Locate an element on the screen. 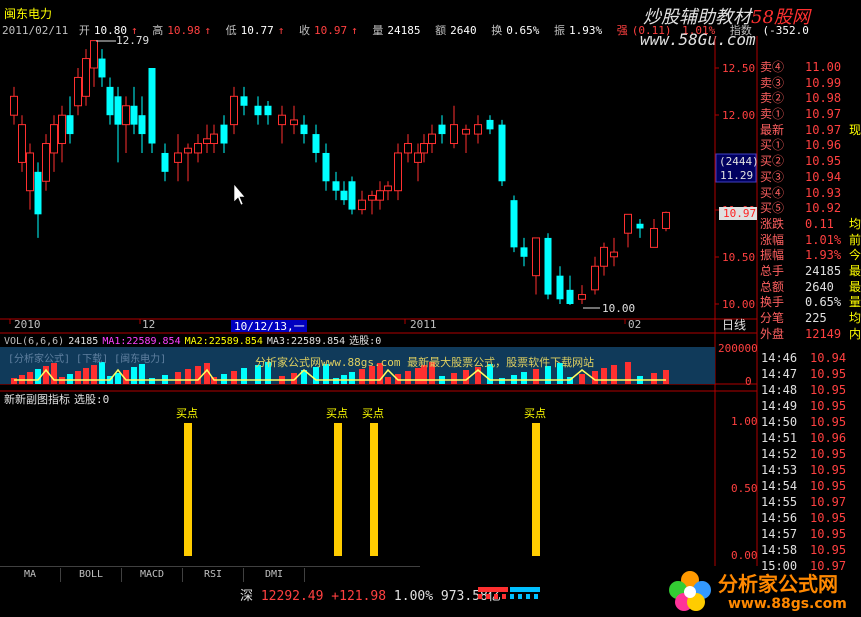 The width and height of the screenshot is (861, 617). orderbook-label: 总额 is located at coordinates (772, 286).